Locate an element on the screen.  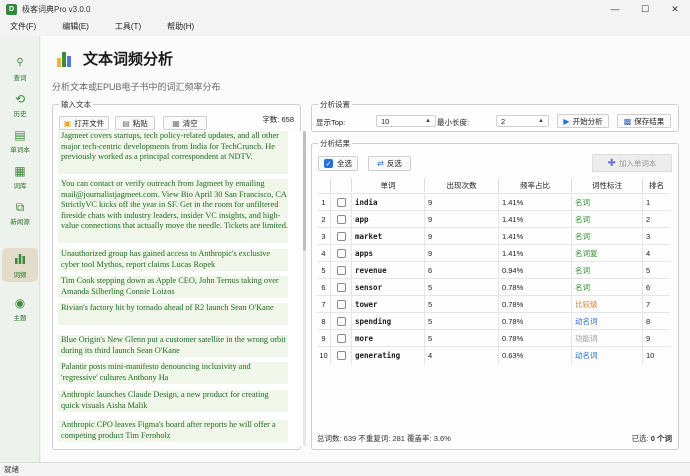
status-bar: 就绪 is located at coordinates (345, 469).